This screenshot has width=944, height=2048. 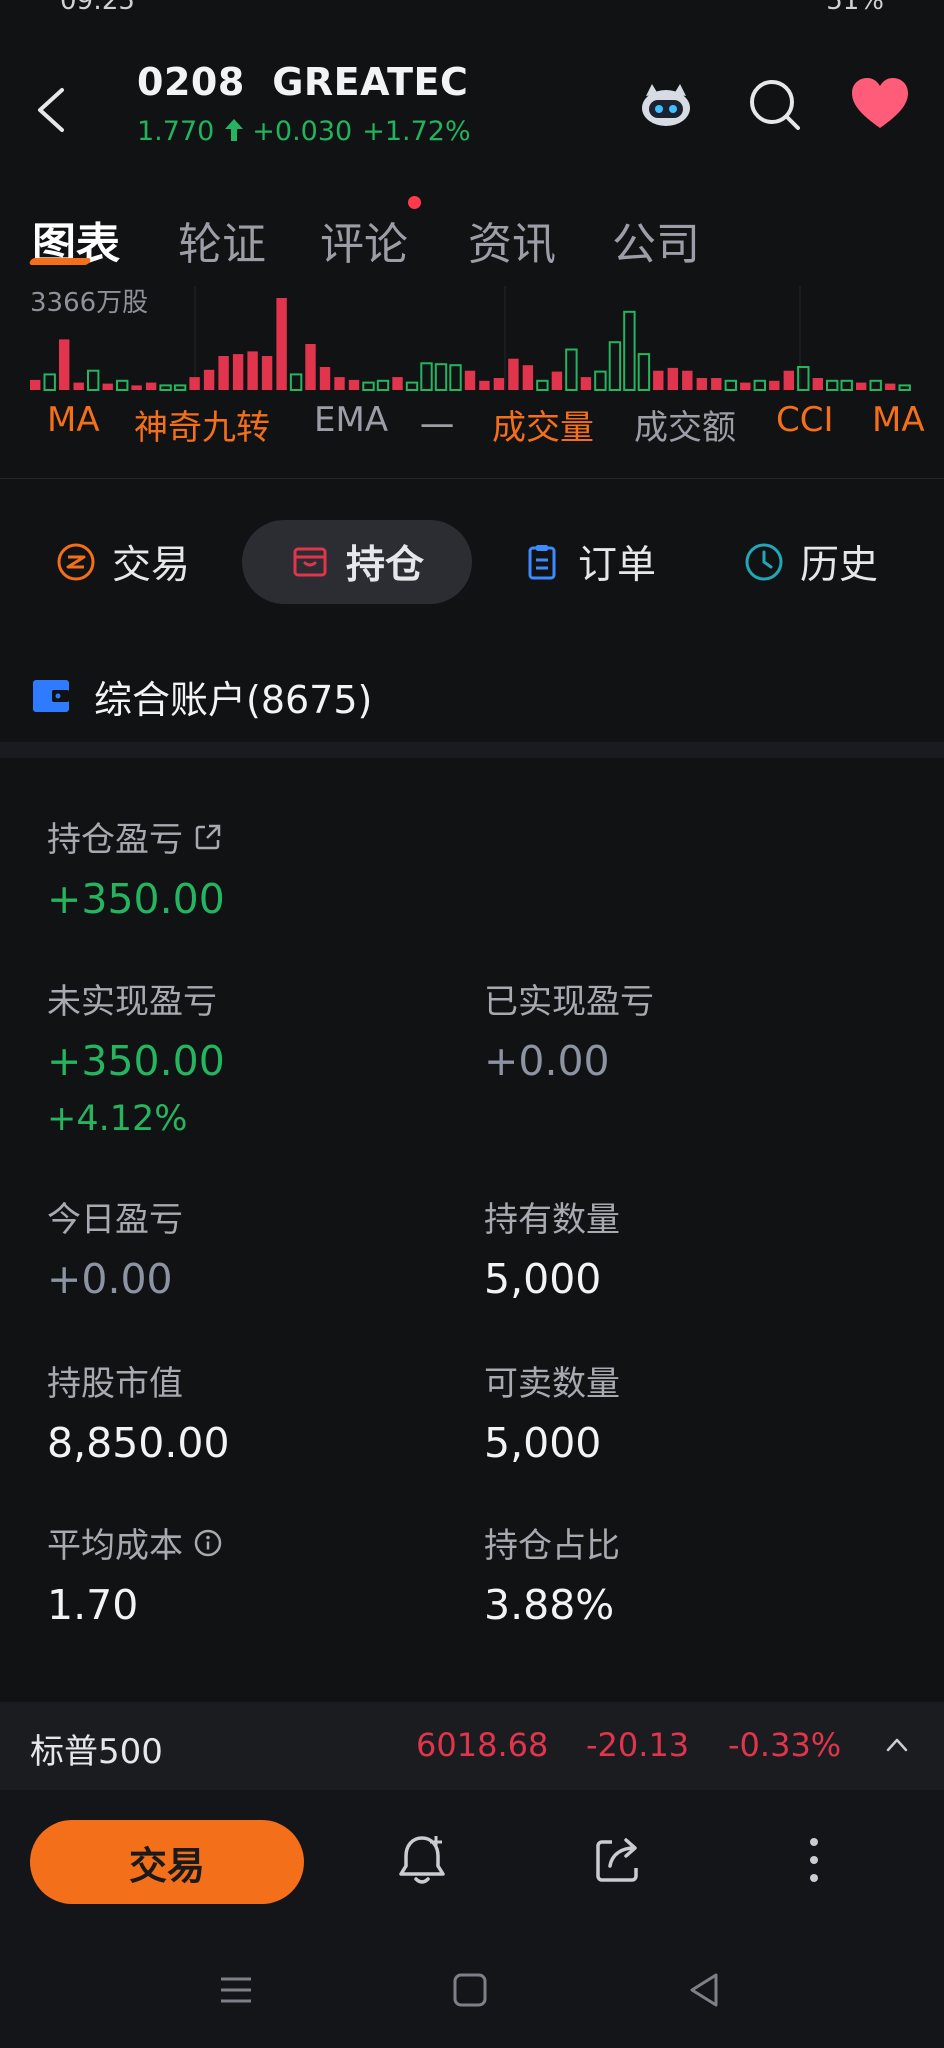 I want to click on share-icon, so click(x=618, y=1860).